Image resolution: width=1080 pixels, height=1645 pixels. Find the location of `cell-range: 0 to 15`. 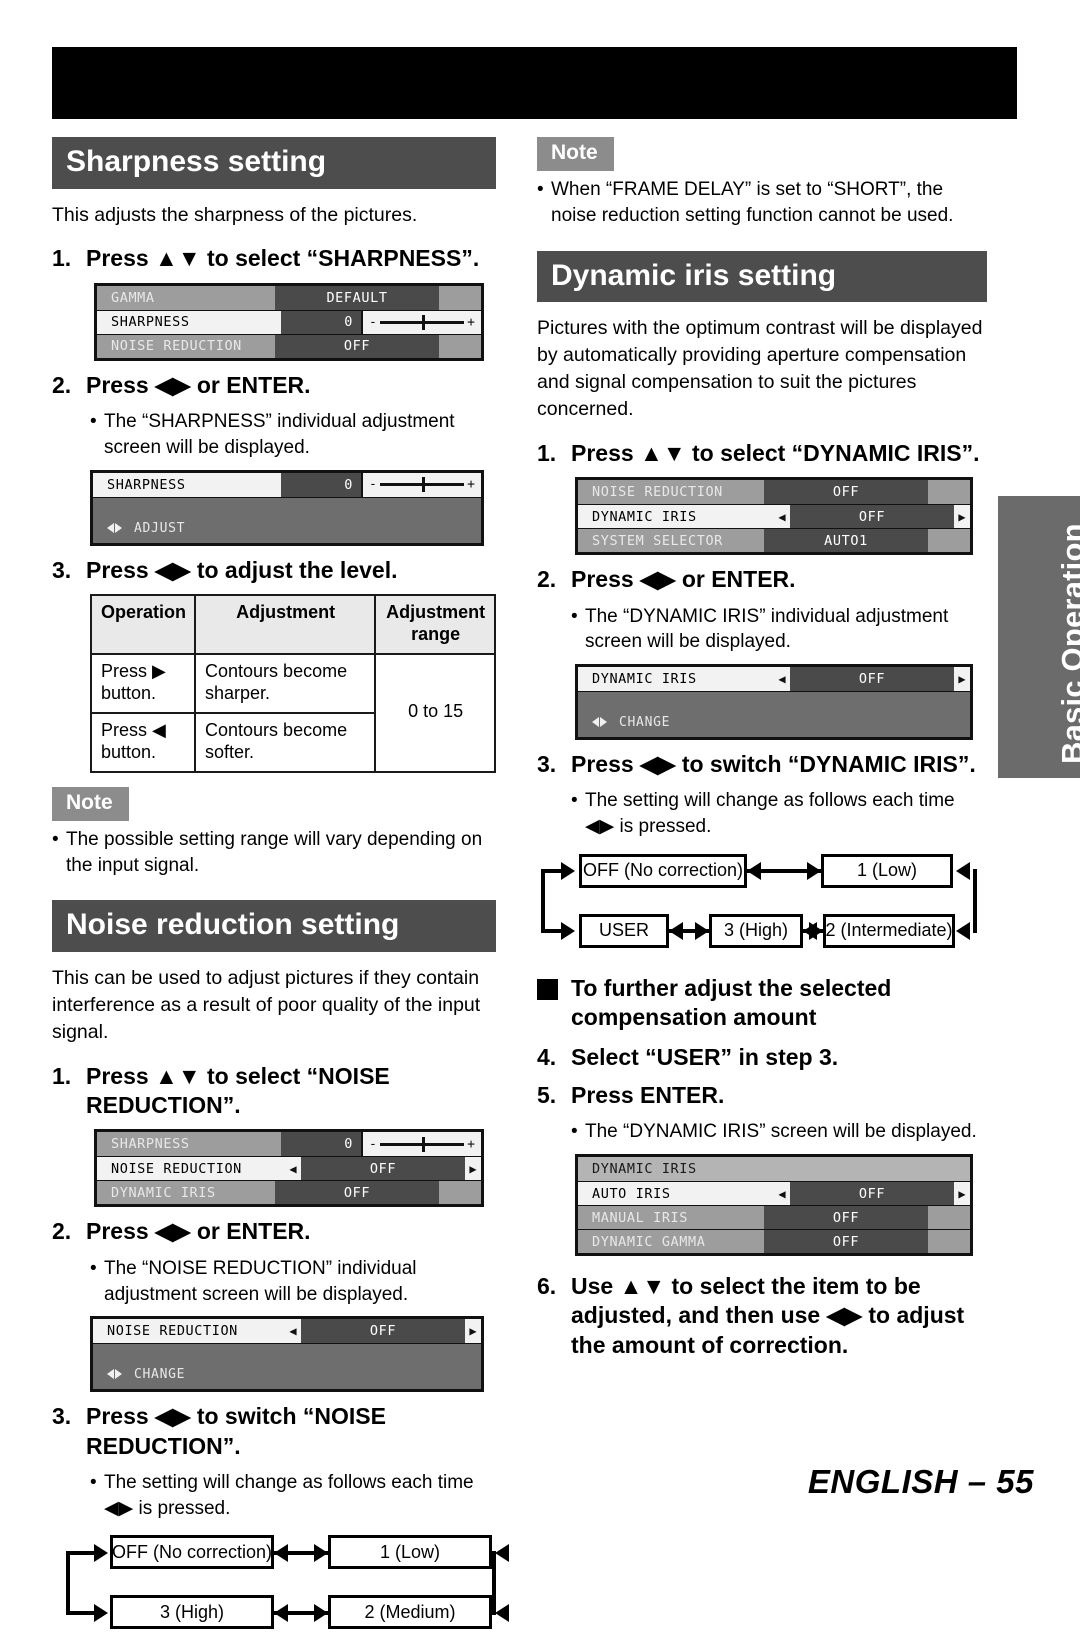

cell-range: 0 to 15 is located at coordinates (435, 712).